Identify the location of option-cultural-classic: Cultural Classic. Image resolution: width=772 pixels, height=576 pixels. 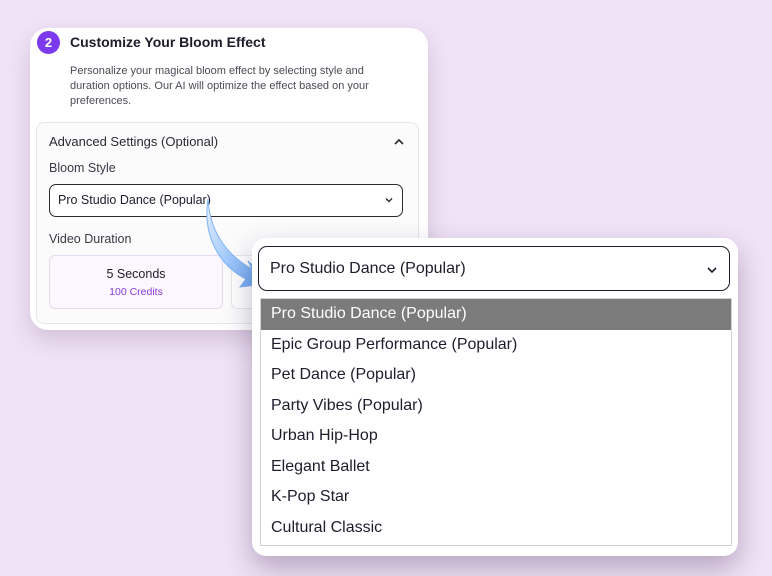
(496, 528).